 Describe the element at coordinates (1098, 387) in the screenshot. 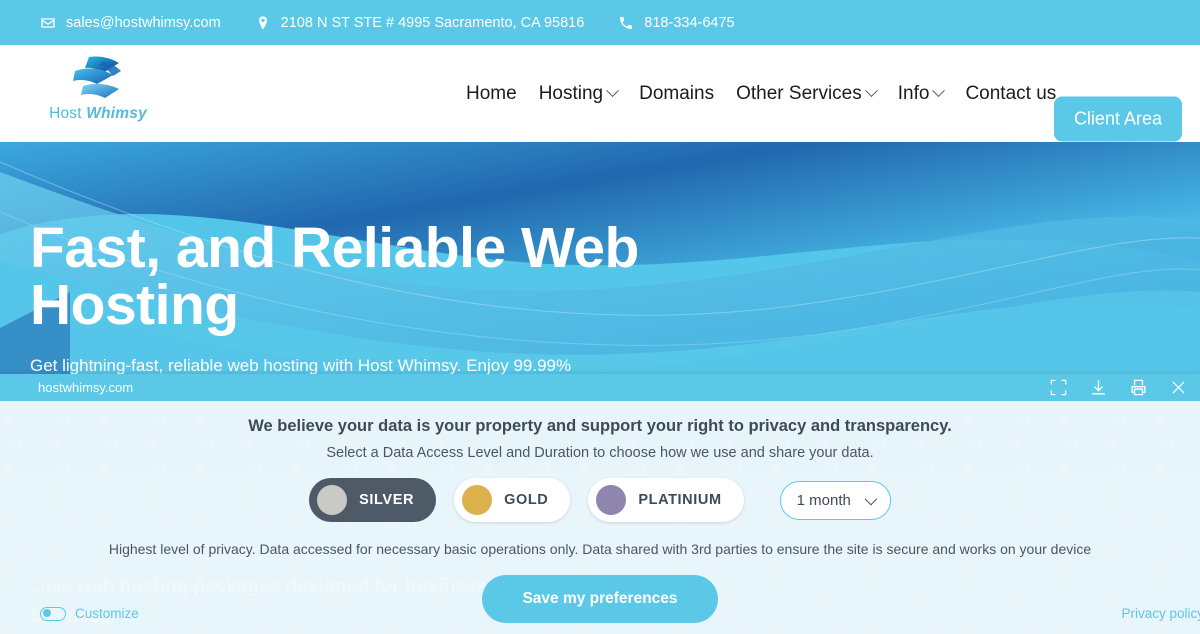

I see `download-icon` at that location.